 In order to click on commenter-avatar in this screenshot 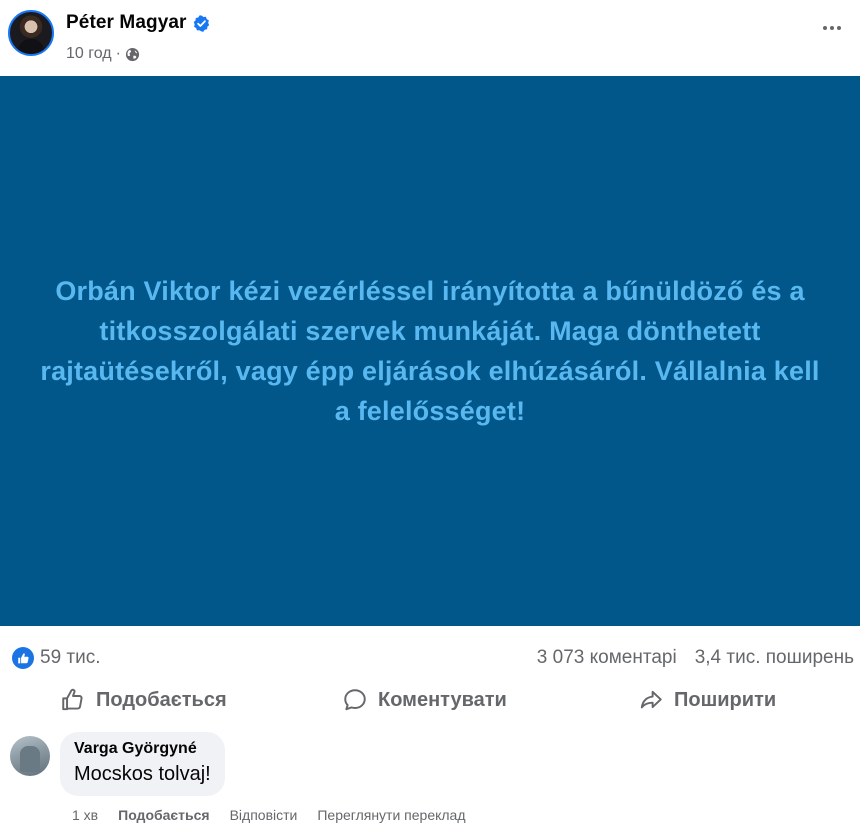, I will do `click(30, 756)`.